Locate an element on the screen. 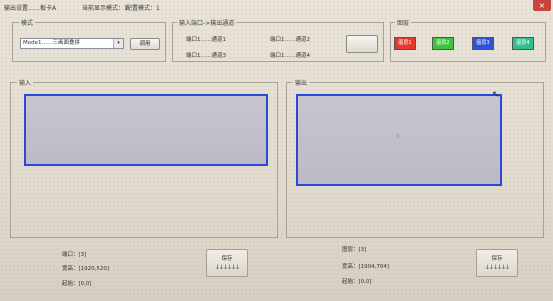 The image size is (553, 301). channel-2-label: 端口1……通道2 is located at coordinates (290, 40).